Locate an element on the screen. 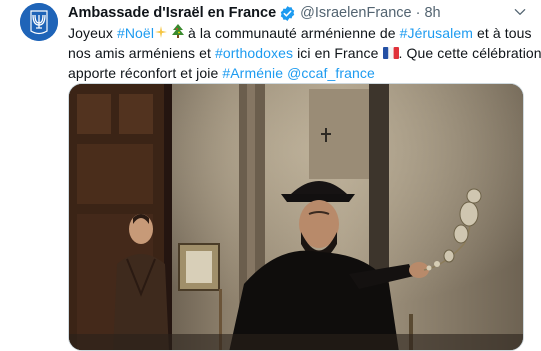  text-segment: ici en France is located at coordinates (338, 53).